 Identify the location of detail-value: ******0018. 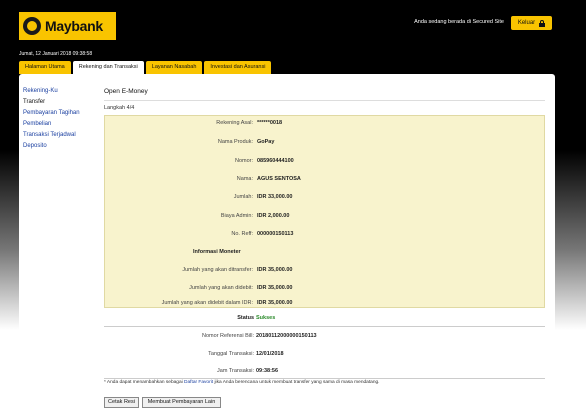
(270, 123).